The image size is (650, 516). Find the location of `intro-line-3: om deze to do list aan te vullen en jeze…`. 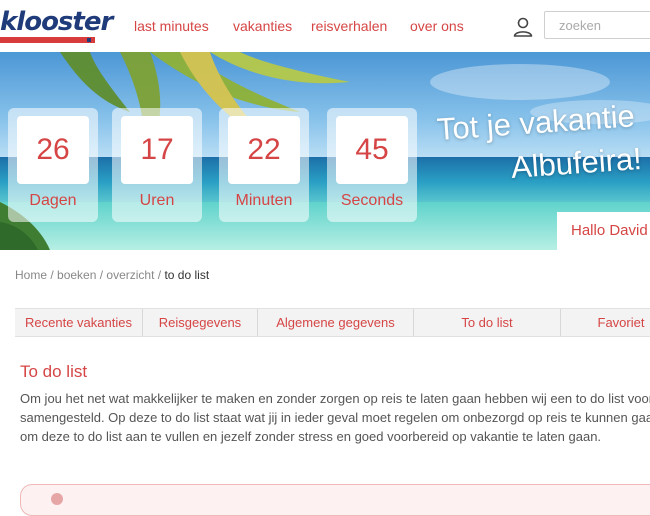

intro-line-3: om deze to do list aan te vullen en jeze… is located at coordinates (311, 436).